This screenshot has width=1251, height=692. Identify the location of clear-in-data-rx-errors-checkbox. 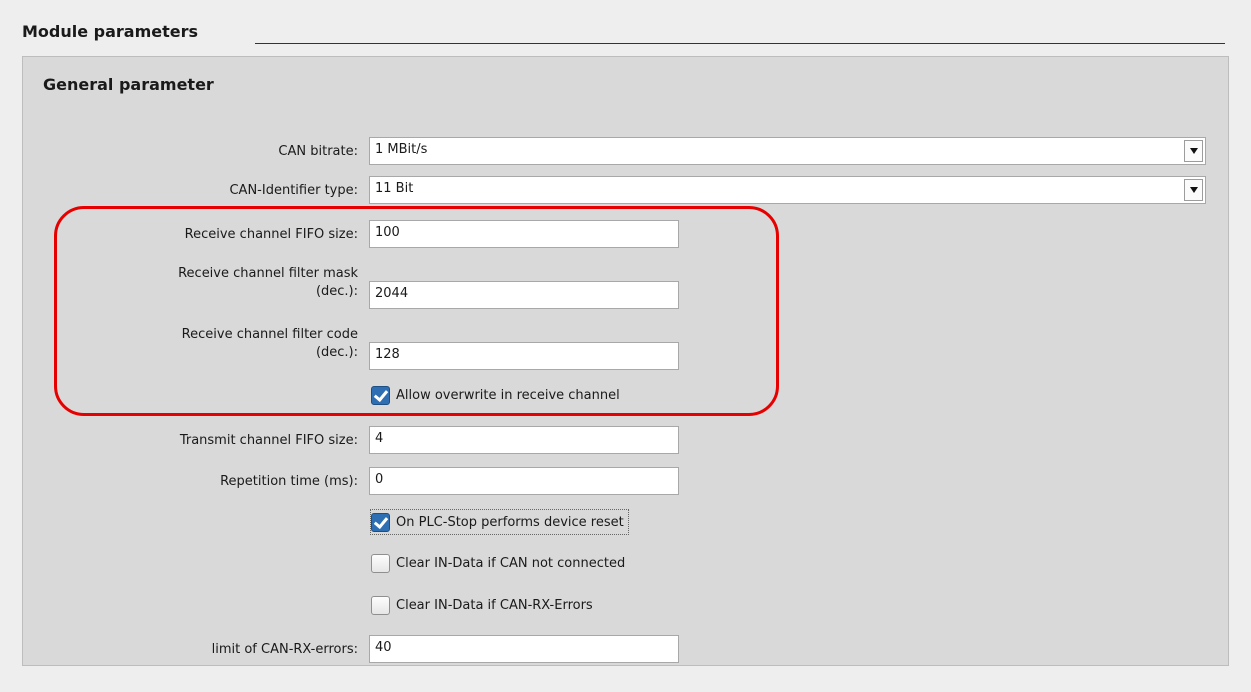
(380, 605).